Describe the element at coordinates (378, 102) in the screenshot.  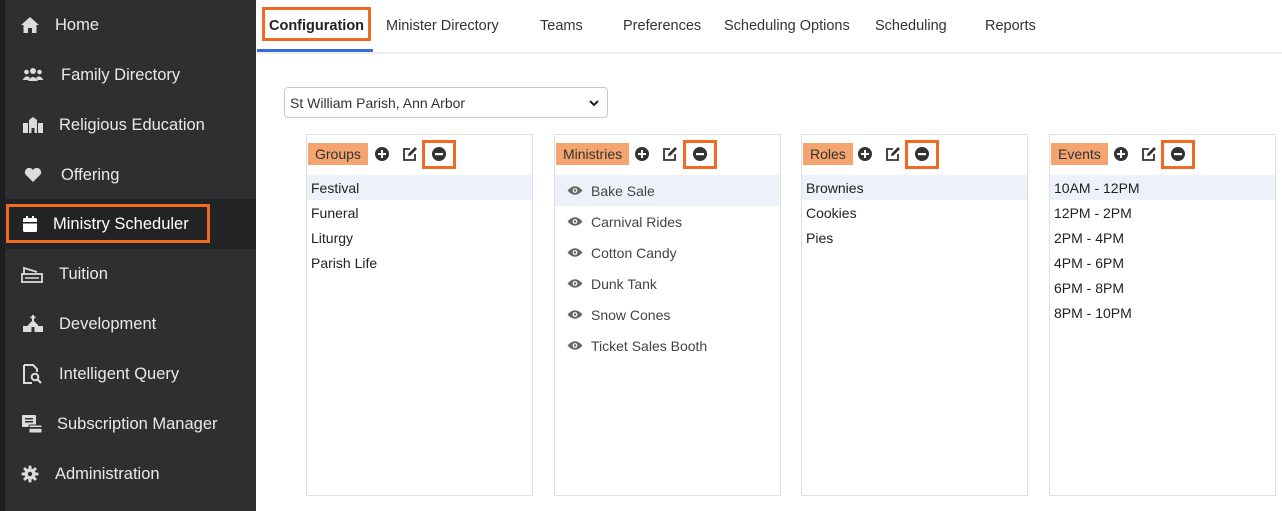
I see `parish-select-value: St William Parish, Ann Arbor` at that location.